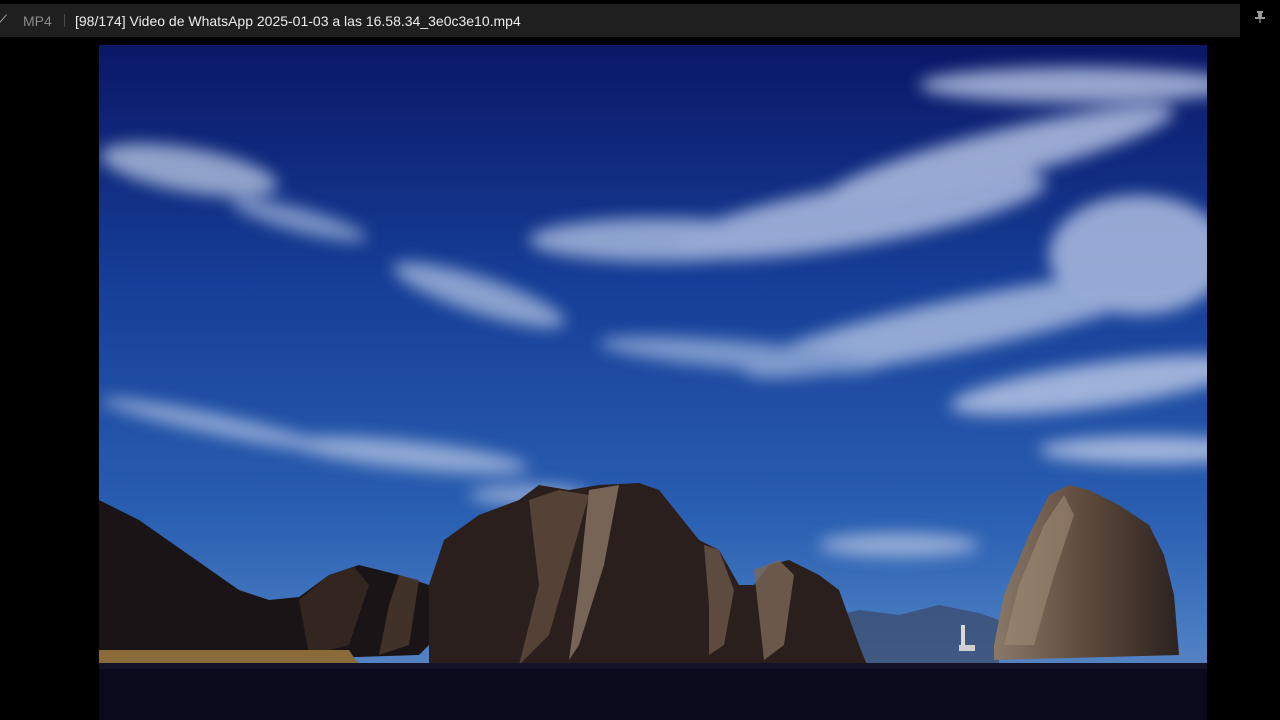 This screenshot has height=720, width=1280. I want to click on format-label: MP4, so click(37, 21).